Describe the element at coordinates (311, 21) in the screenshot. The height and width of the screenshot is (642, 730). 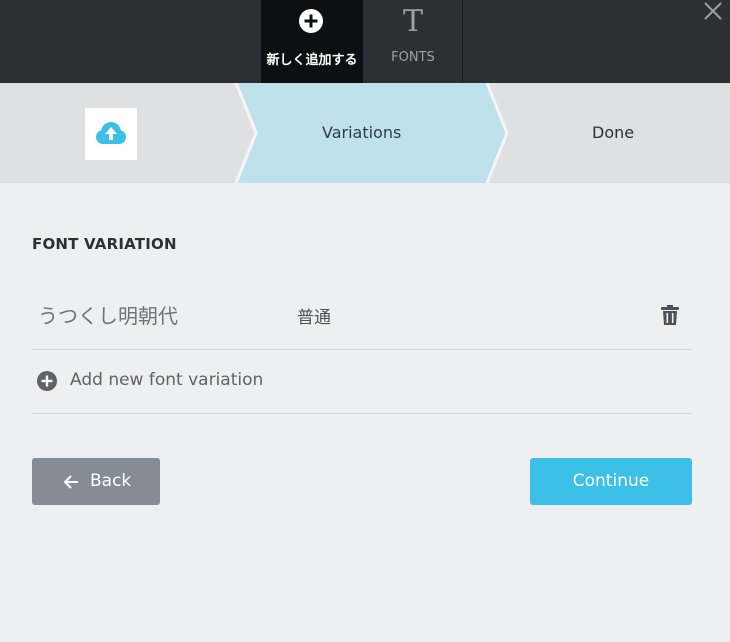
I see `plus-circle-icon` at that location.